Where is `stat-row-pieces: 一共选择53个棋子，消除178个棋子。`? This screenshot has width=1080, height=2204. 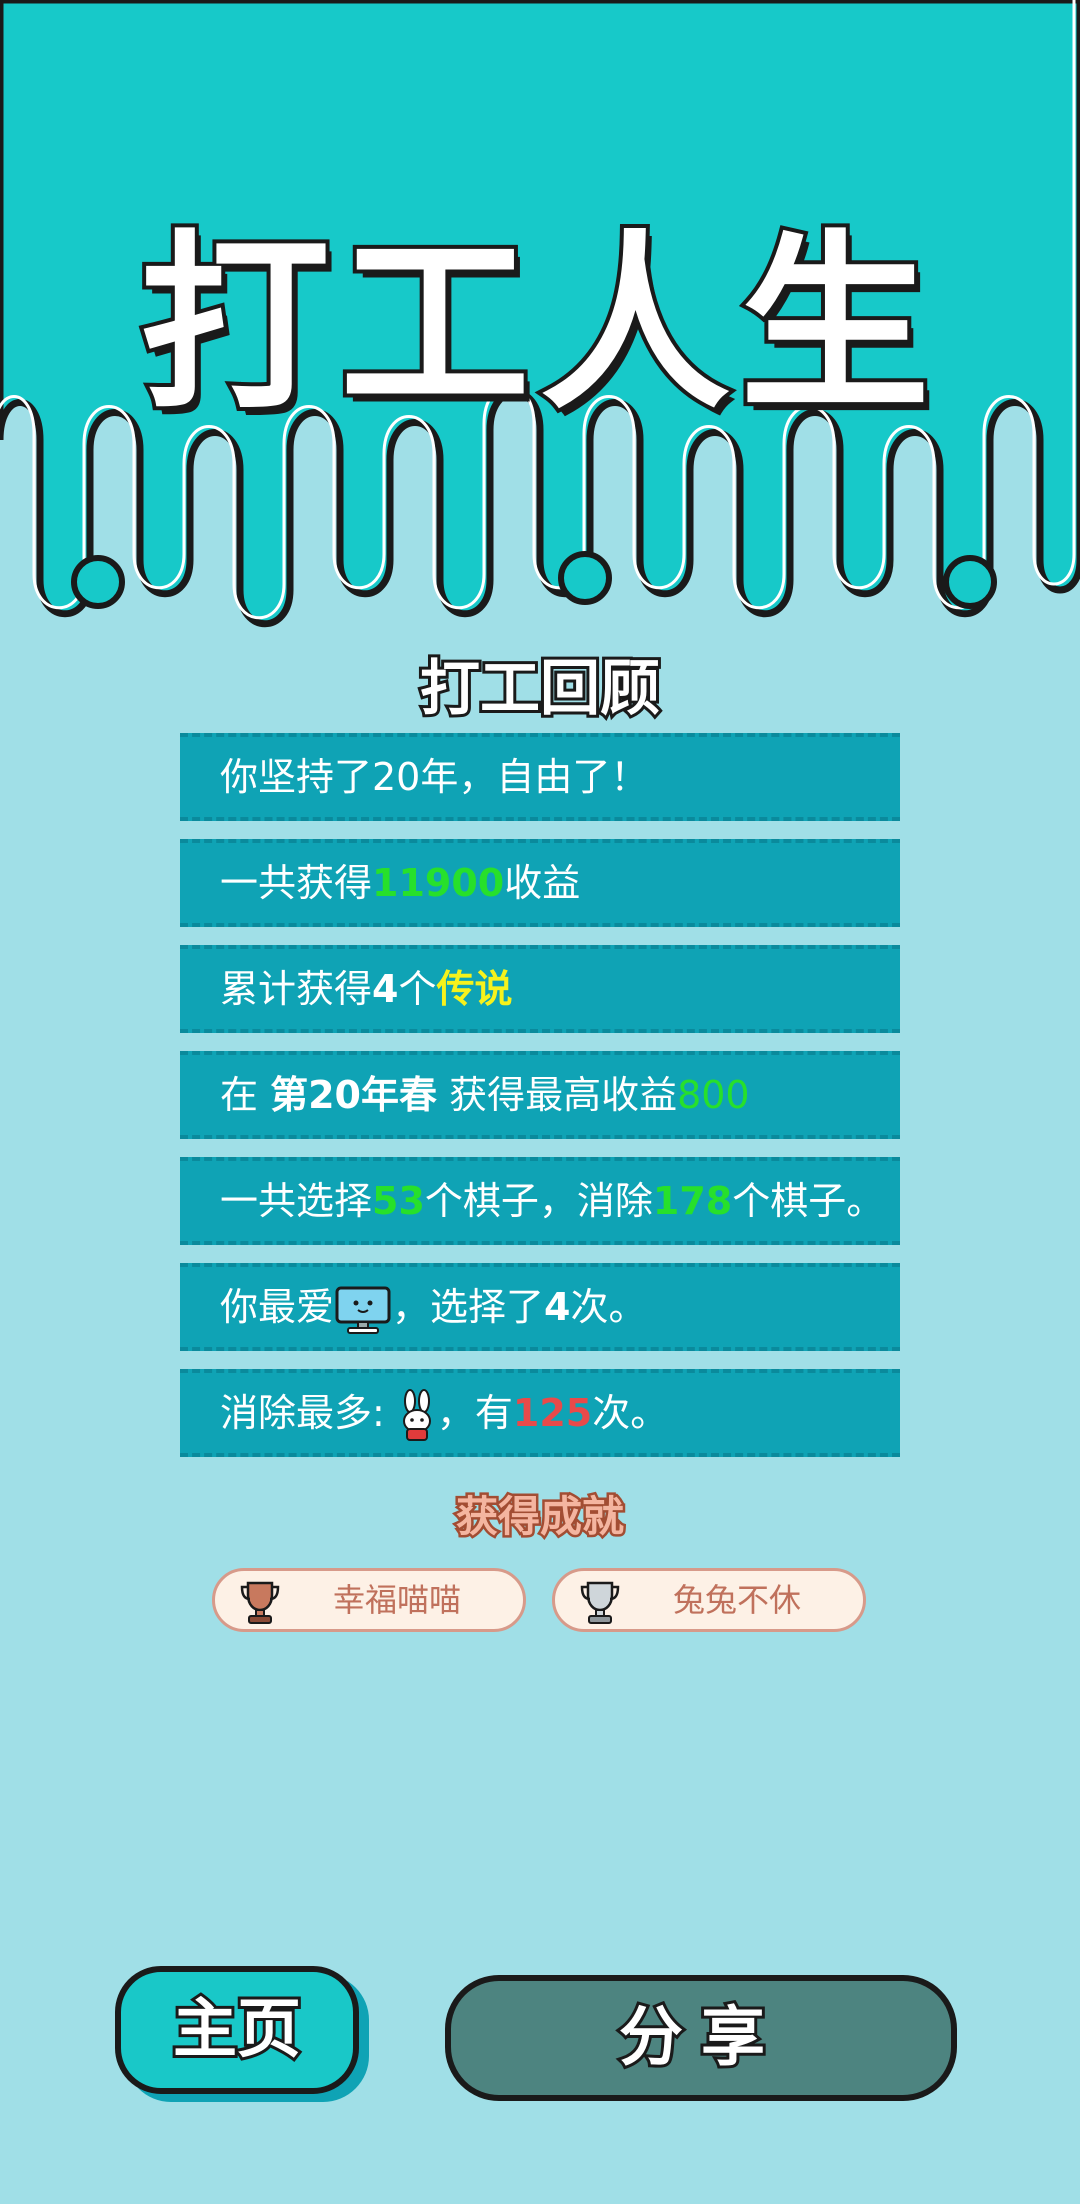 stat-row-pieces: 一共选择53个棋子，消除178个棋子。 is located at coordinates (540, 1201).